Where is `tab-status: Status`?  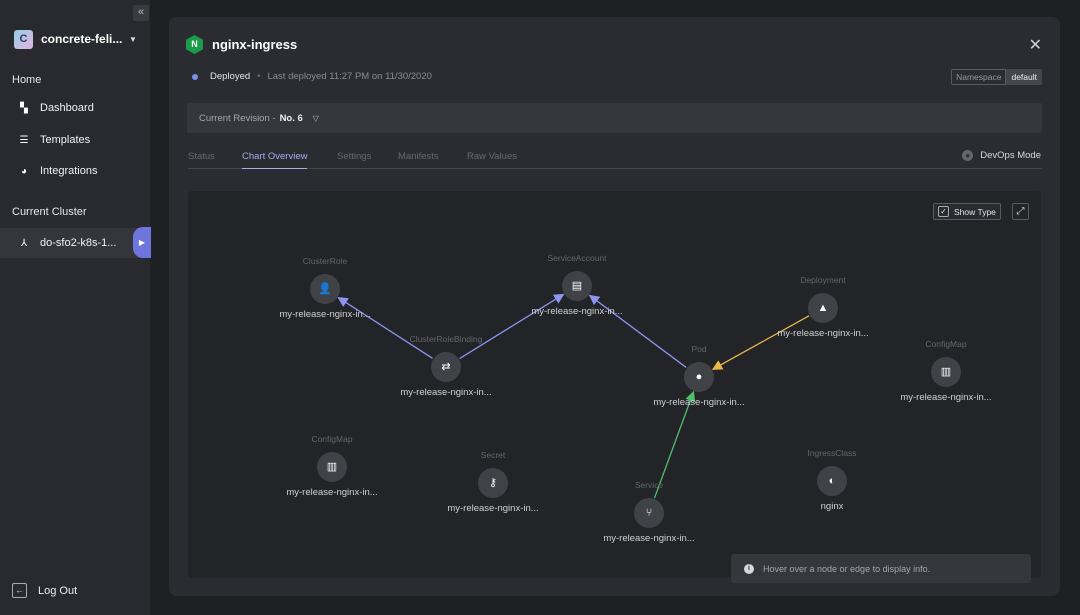
tab-status: Status is located at coordinates (201, 160).